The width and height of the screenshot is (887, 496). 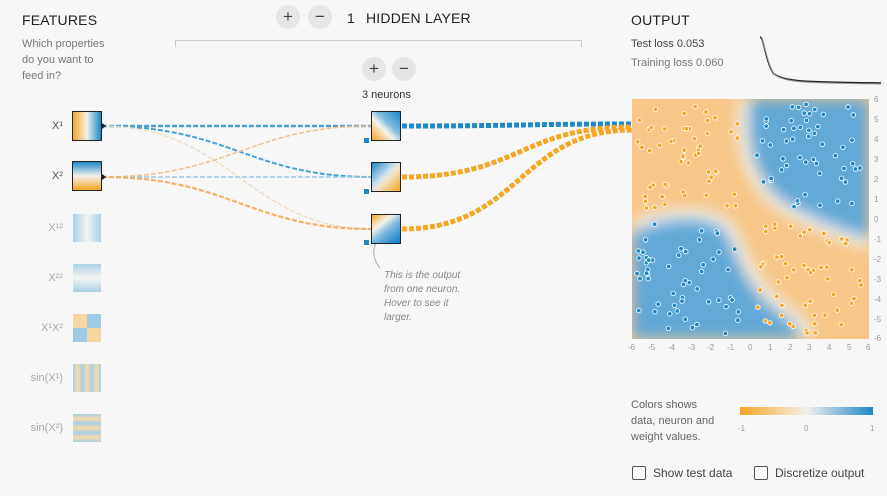 What do you see at coordinates (517, 152) in the screenshot?
I see `link-n2-output` at bounding box center [517, 152].